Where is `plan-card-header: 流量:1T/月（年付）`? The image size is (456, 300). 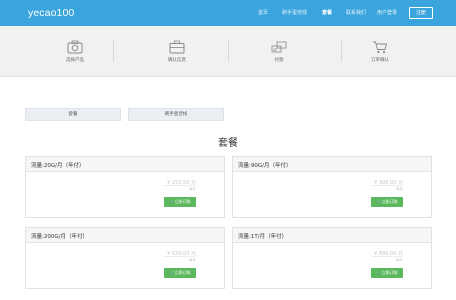 plan-card-header: 流量:1T/月（年付） is located at coordinates (332, 235).